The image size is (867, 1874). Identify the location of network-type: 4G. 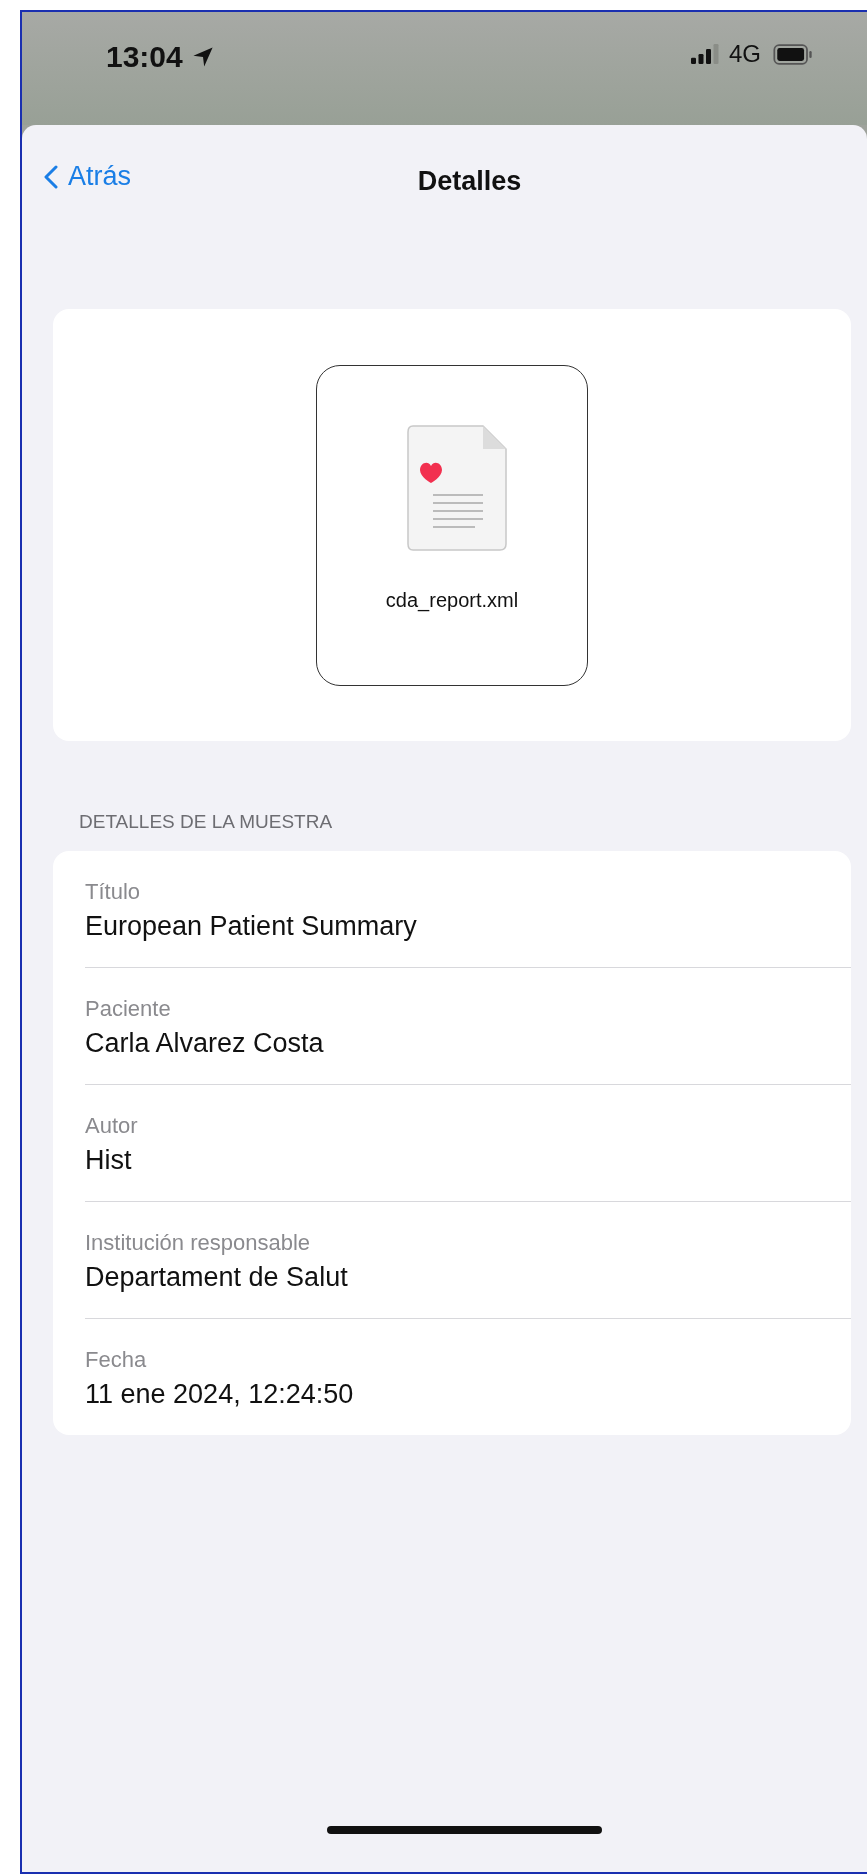
(745, 54).